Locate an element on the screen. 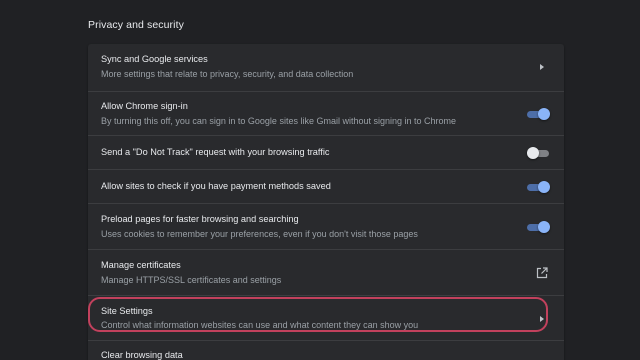  do-not-track-toggle is located at coordinates (538, 153).